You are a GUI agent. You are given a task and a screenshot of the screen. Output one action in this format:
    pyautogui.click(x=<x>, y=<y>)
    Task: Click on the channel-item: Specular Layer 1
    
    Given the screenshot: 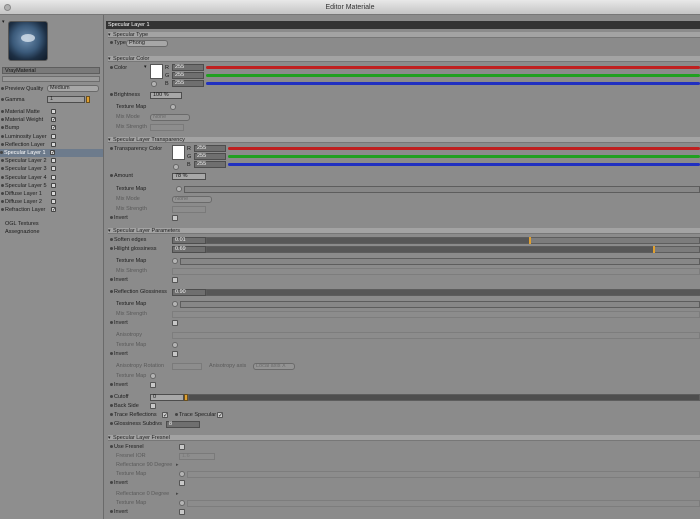 What is the action you would take?
    pyautogui.click(x=51, y=153)
    